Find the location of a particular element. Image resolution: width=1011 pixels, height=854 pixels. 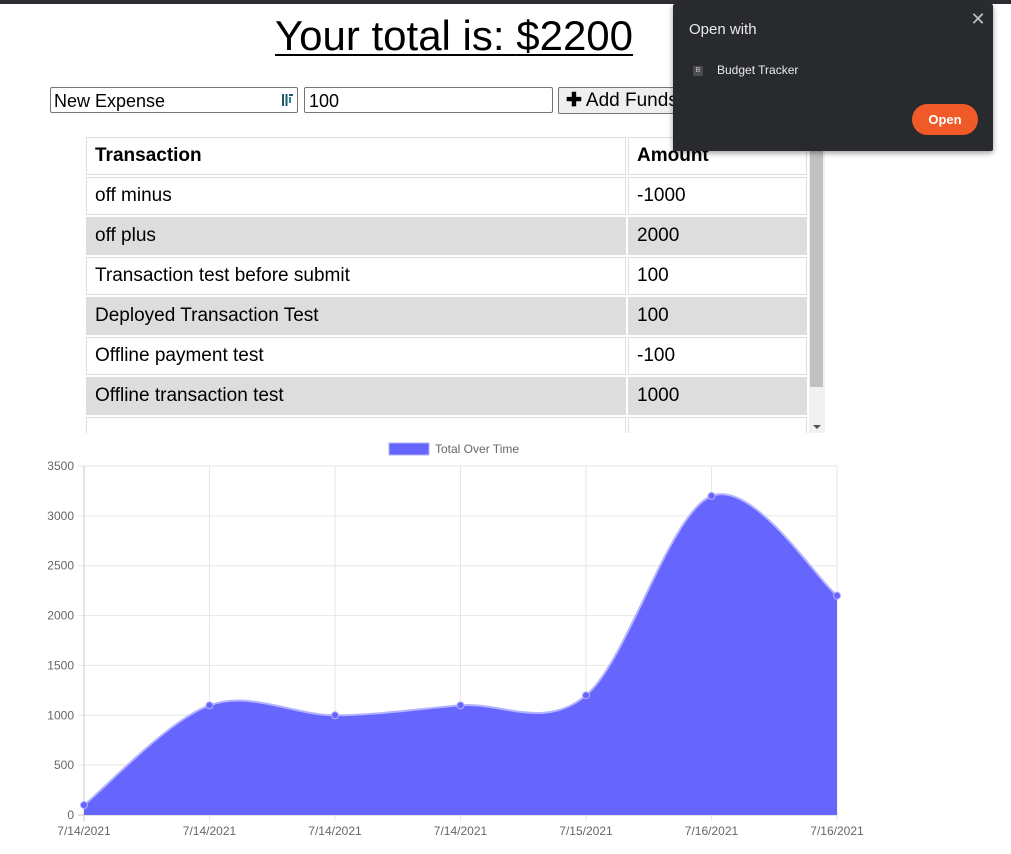

add-funds-label: Add Funds is located at coordinates (631, 100).